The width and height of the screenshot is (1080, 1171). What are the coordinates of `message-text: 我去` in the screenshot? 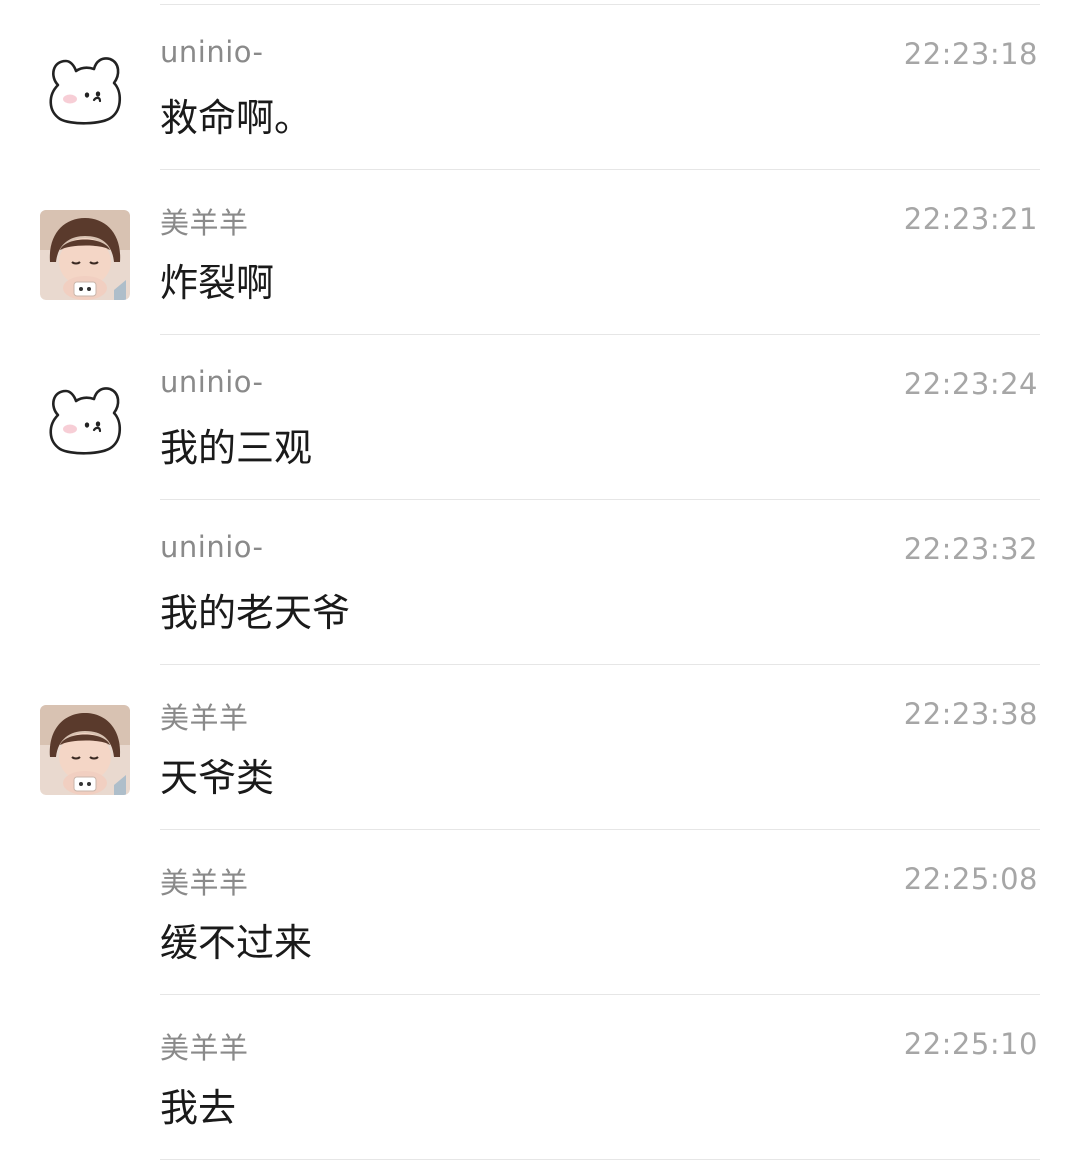 It's located at (198, 1104).